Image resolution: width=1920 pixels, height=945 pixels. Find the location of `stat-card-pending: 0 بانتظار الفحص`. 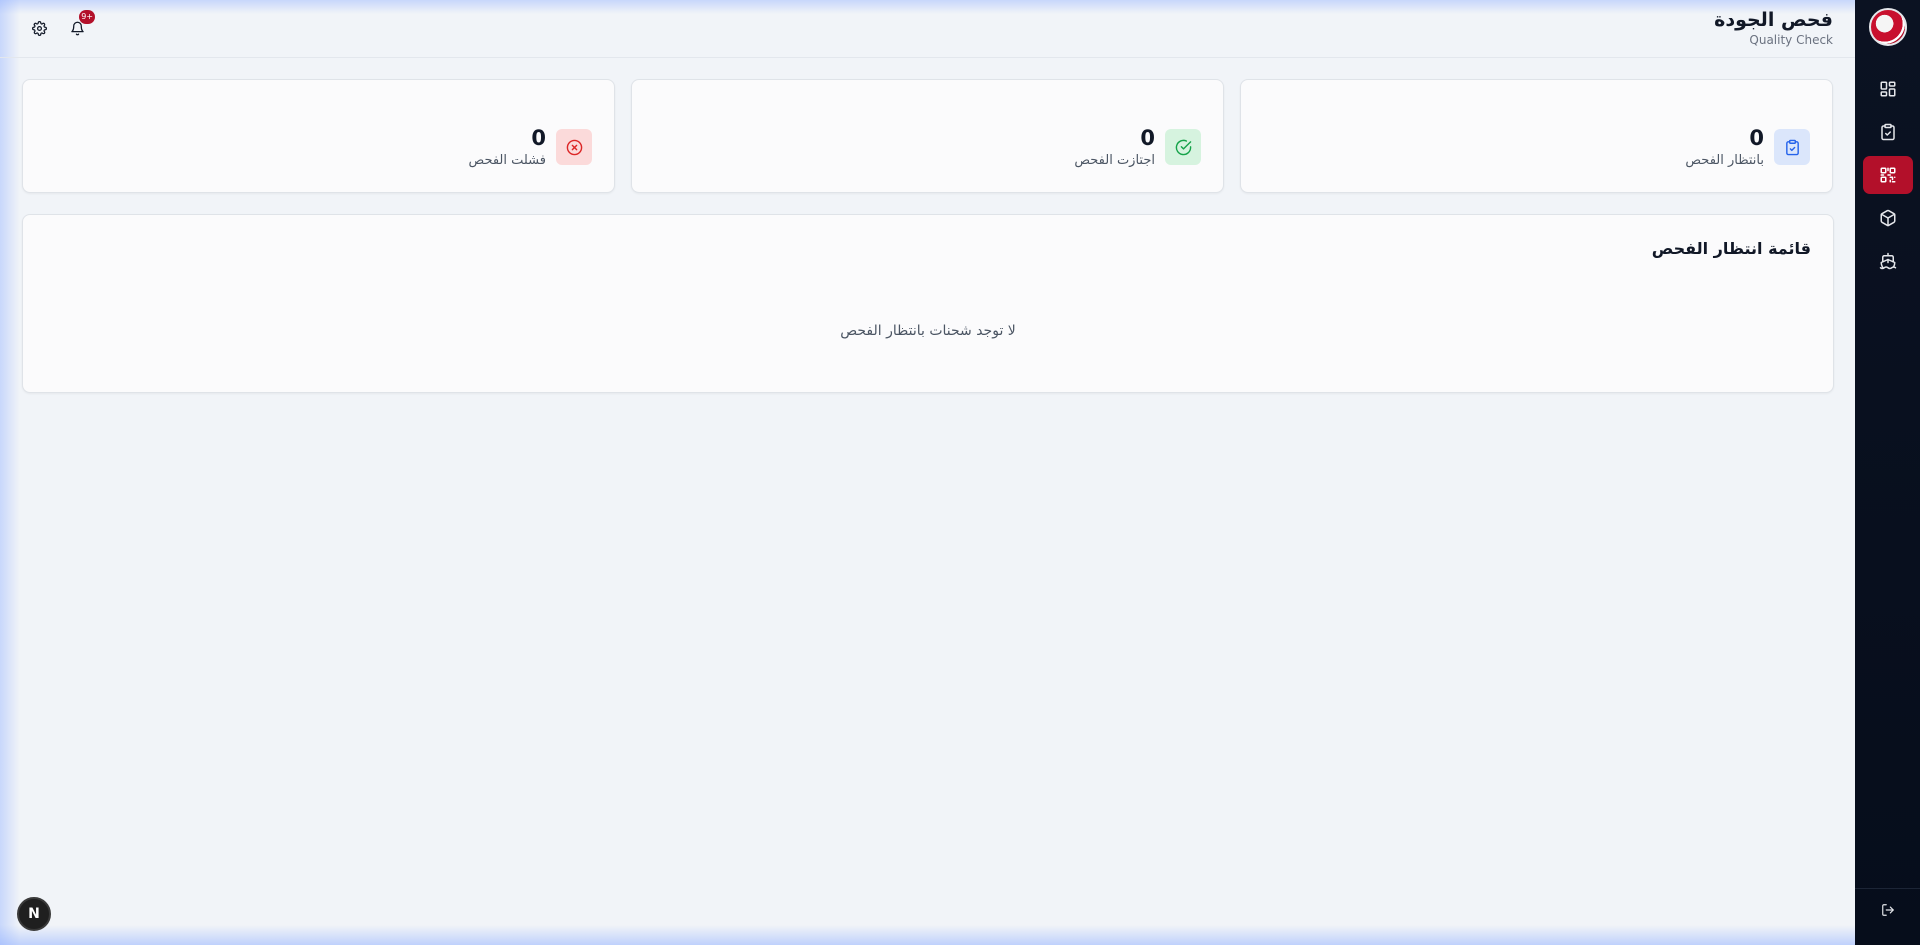

stat-card-pending: 0 بانتظار الفحص is located at coordinates (1536, 136).